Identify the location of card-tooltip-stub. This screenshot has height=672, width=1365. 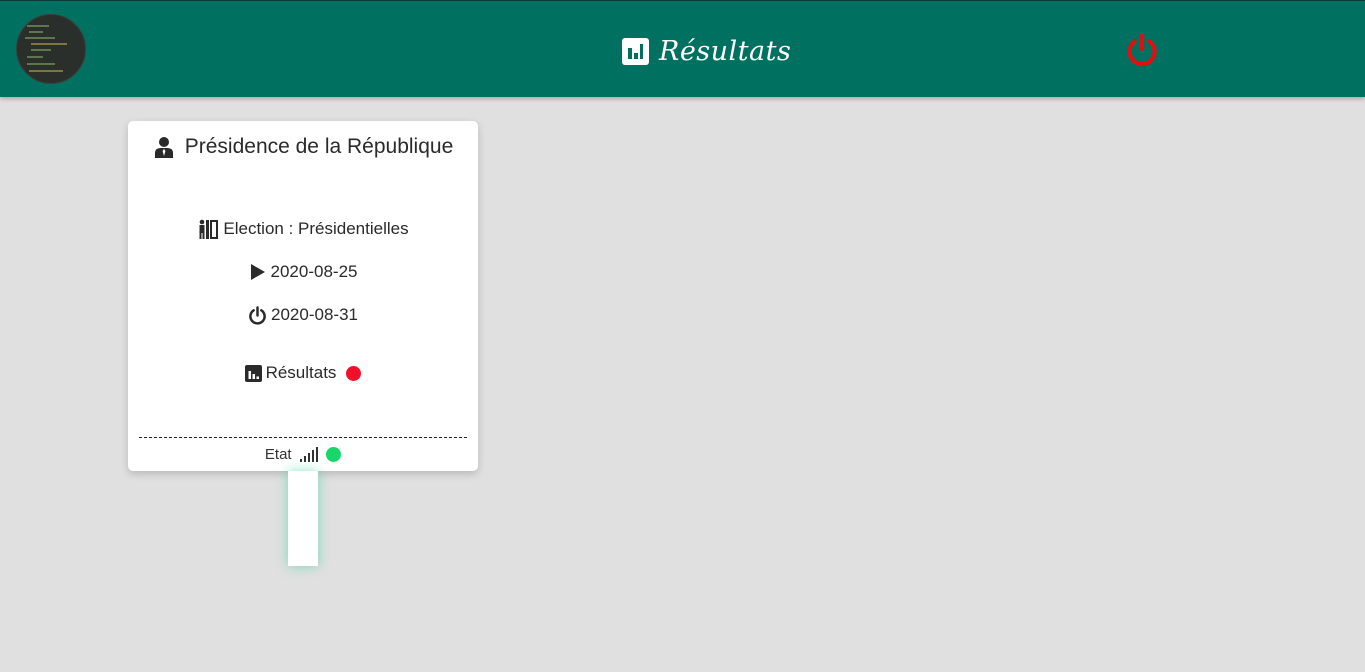
(303, 518).